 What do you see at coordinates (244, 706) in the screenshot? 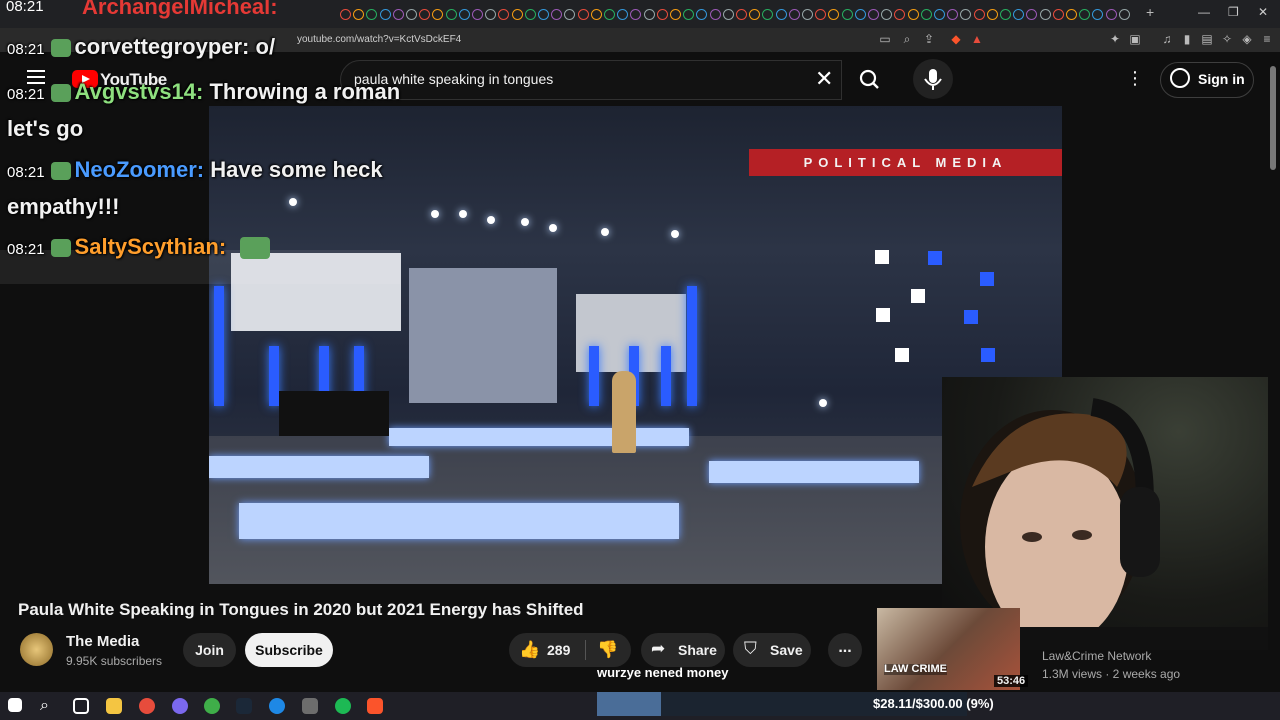
I see `steam-icon` at bounding box center [244, 706].